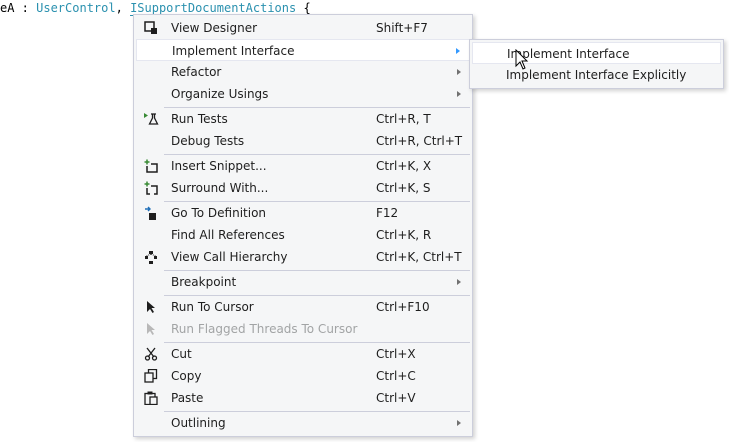  I want to click on menu-label: Implement Interface Explicitly, so click(596, 75).